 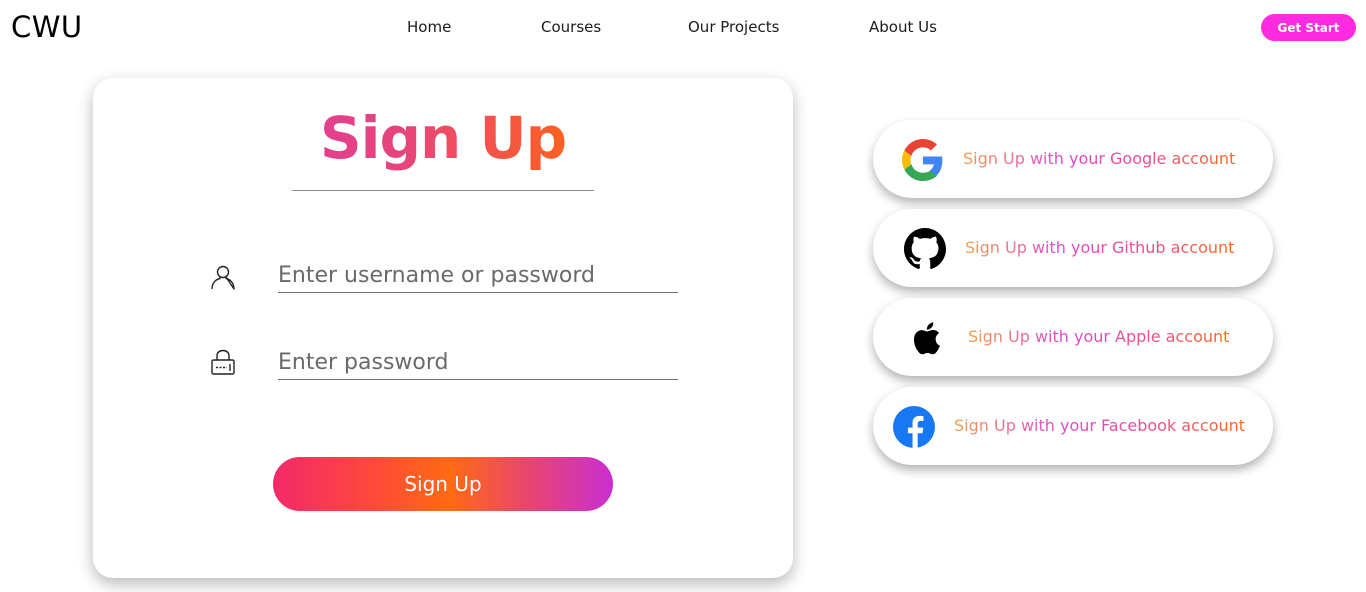 What do you see at coordinates (1100, 425) in the screenshot?
I see `facebook-signup-label: Sign Up with your Facebook account` at bounding box center [1100, 425].